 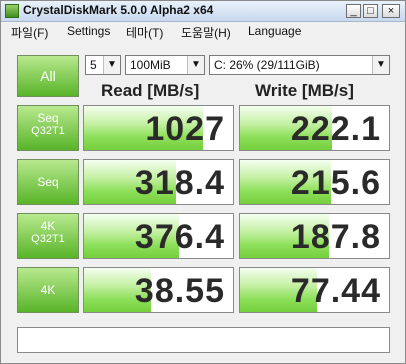 I want to click on read-header: Read [MB/s], so click(x=150, y=90).